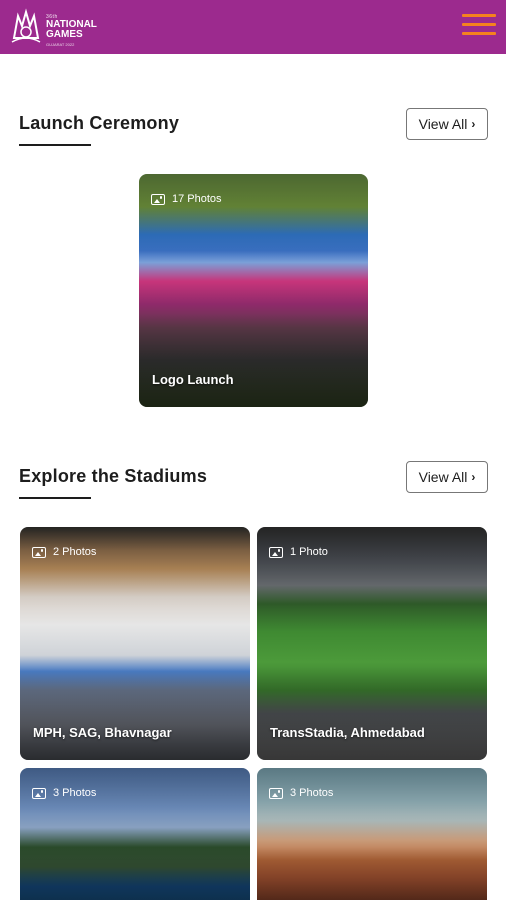  I want to click on stadiums-underline, so click(55, 498).